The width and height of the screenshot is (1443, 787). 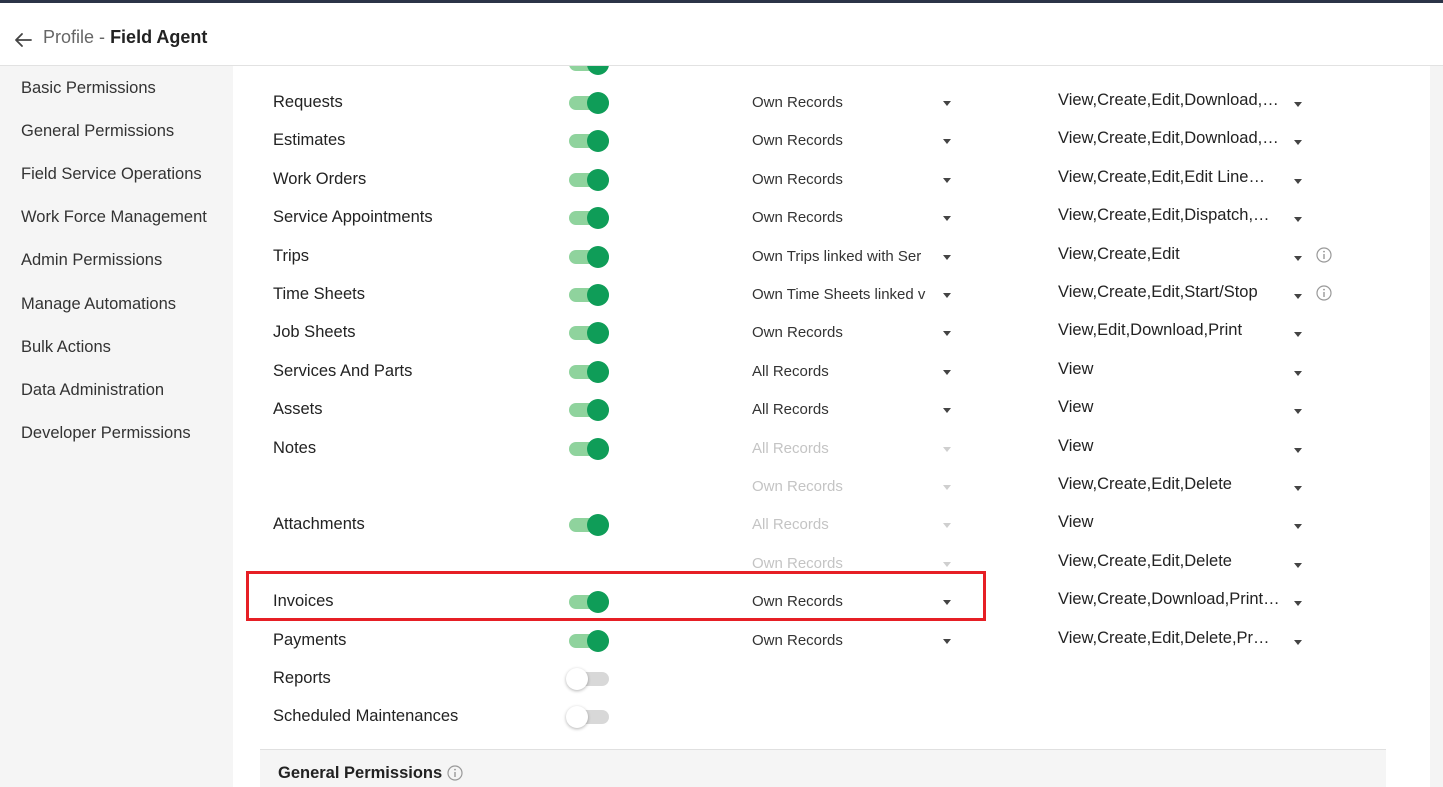 What do you see at coordinates (298, 409) in the screenshot?
I see `module-name: Assets` at bounding box center [298, 409].